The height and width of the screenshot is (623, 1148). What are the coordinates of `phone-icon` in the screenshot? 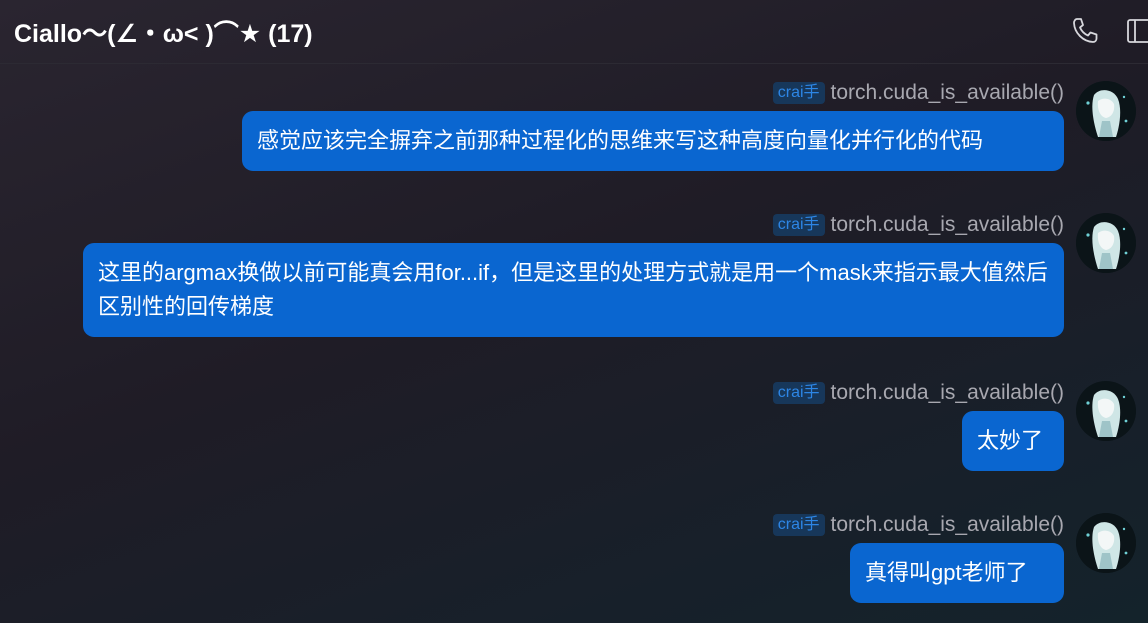 It's located at (1085, 33).